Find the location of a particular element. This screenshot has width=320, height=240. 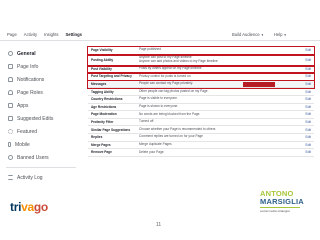

row-label: Messages is located at coordinates (99, 84).